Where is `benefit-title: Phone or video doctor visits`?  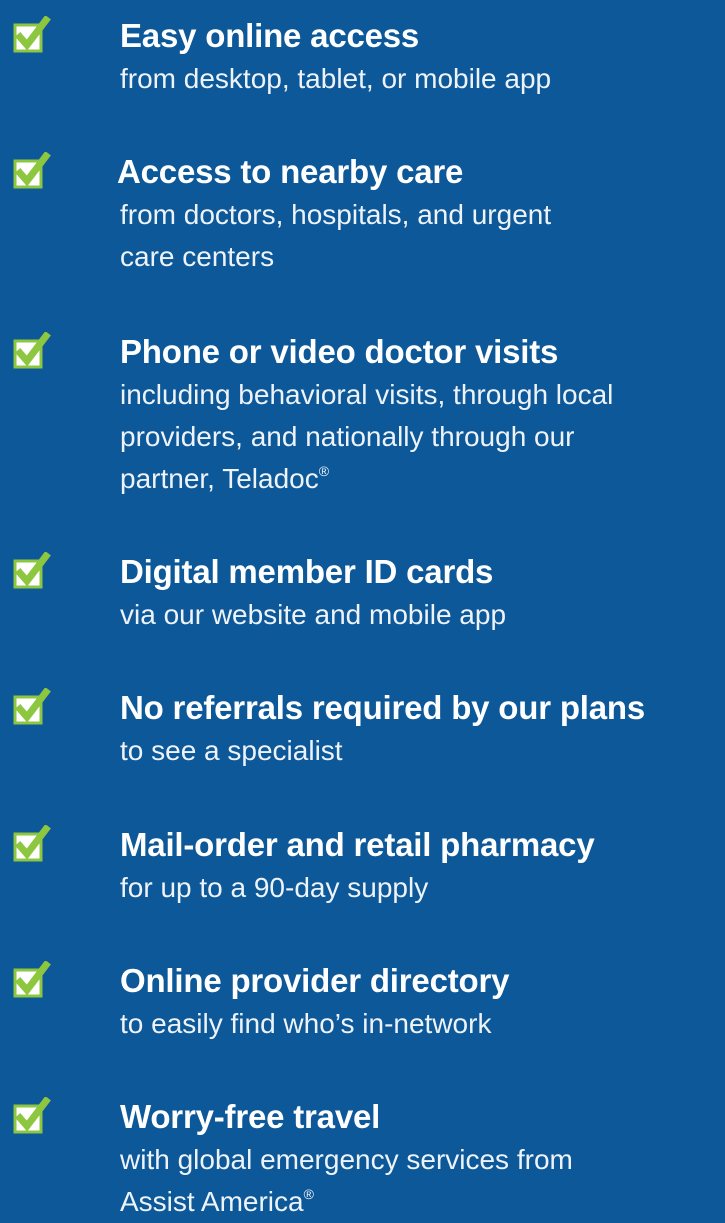 benefit-title: Phone or video doctor visits is located at coordinates (339, 351).